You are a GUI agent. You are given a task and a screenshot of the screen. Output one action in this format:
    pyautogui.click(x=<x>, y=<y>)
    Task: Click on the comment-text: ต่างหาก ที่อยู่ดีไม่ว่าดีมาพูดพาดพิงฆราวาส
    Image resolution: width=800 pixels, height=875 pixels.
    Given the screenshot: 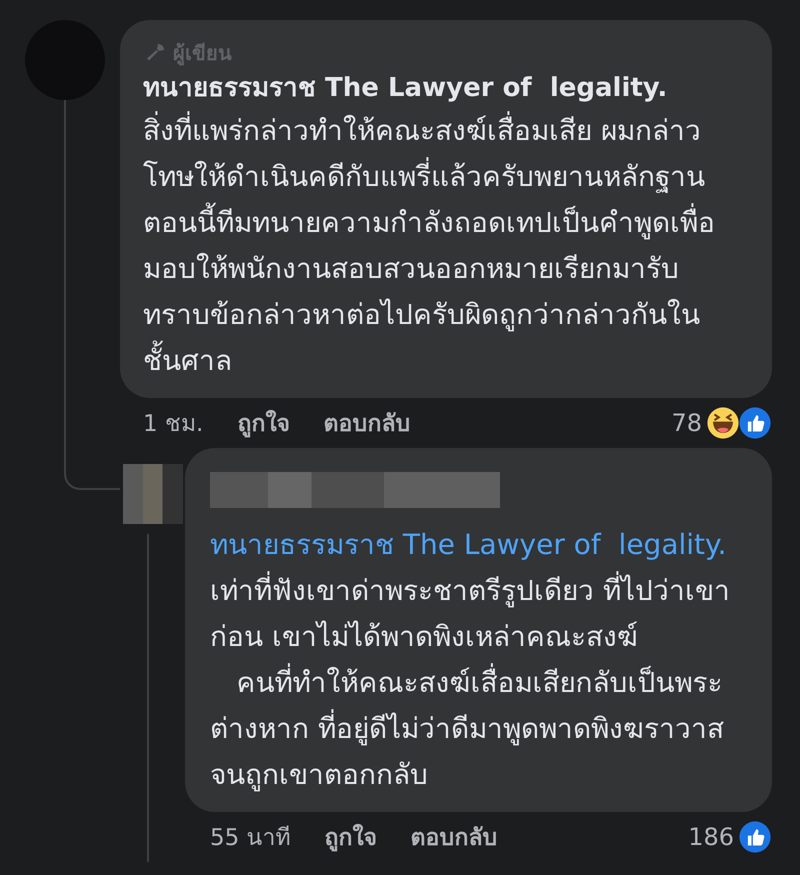 What is the action you would take?
    pyautogui.click(x=479, y=729)
    